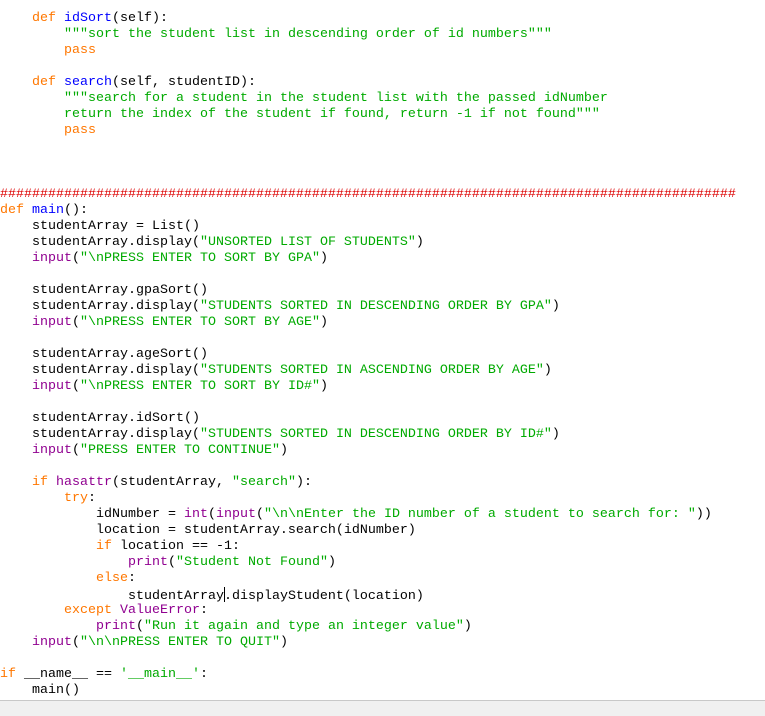  I want to click on code-token: (self, studentID):, so click(184, 82).